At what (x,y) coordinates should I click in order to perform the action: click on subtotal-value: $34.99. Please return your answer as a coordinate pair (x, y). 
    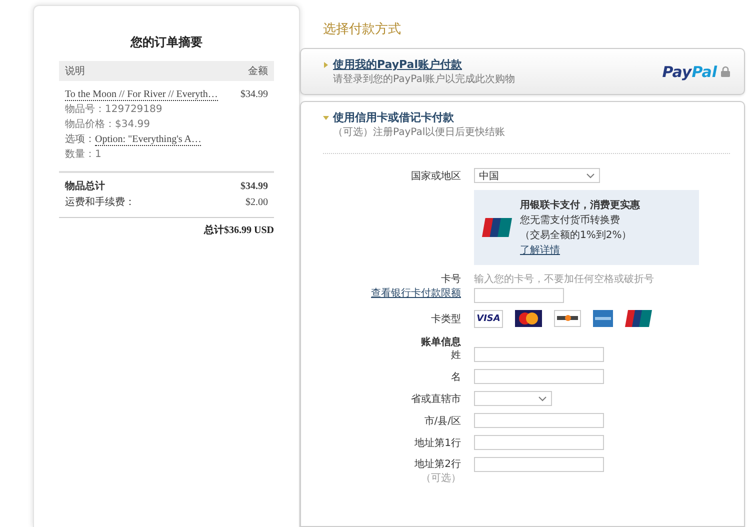
    Looking at the image, I should click on (254, 186).